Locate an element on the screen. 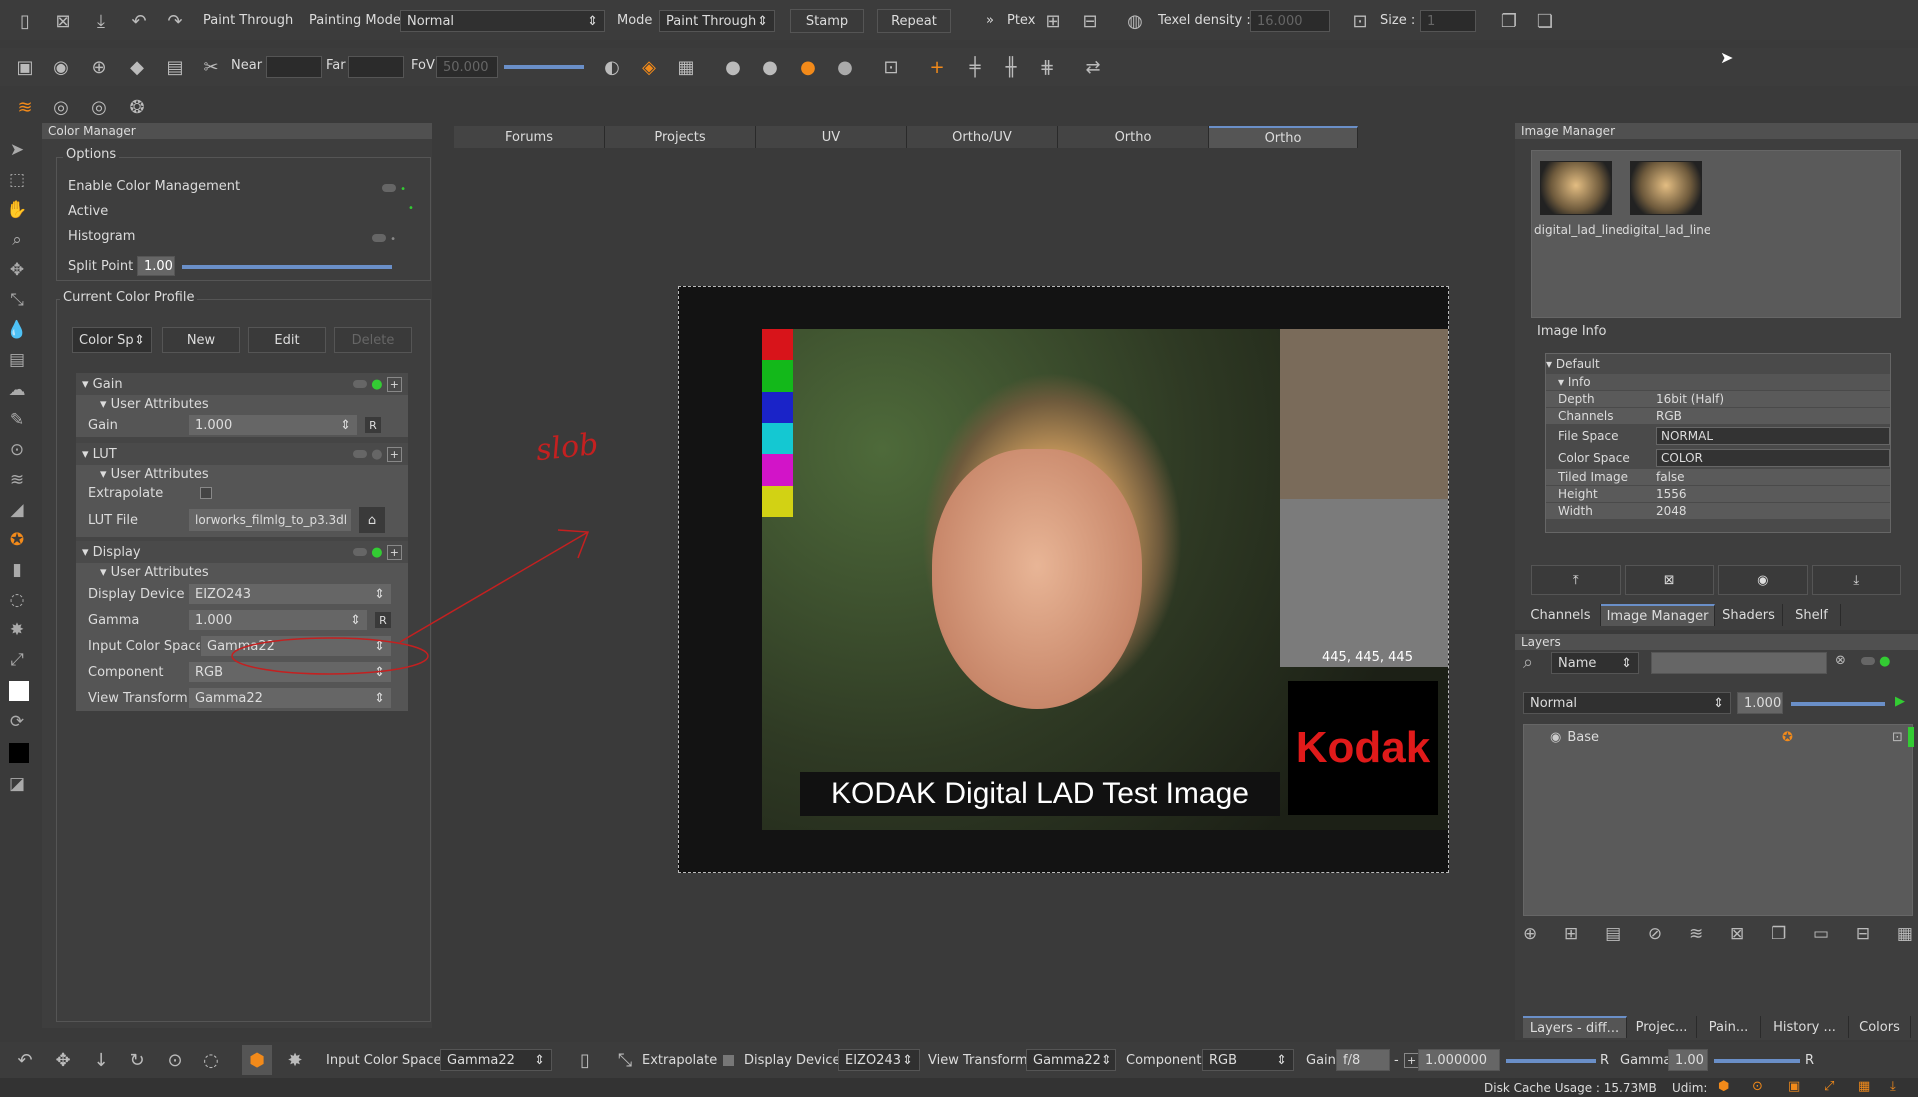 The width and height of the screenshot is (1918, 1097). info-value: NORMAL is located at coordinates (1773, 435).